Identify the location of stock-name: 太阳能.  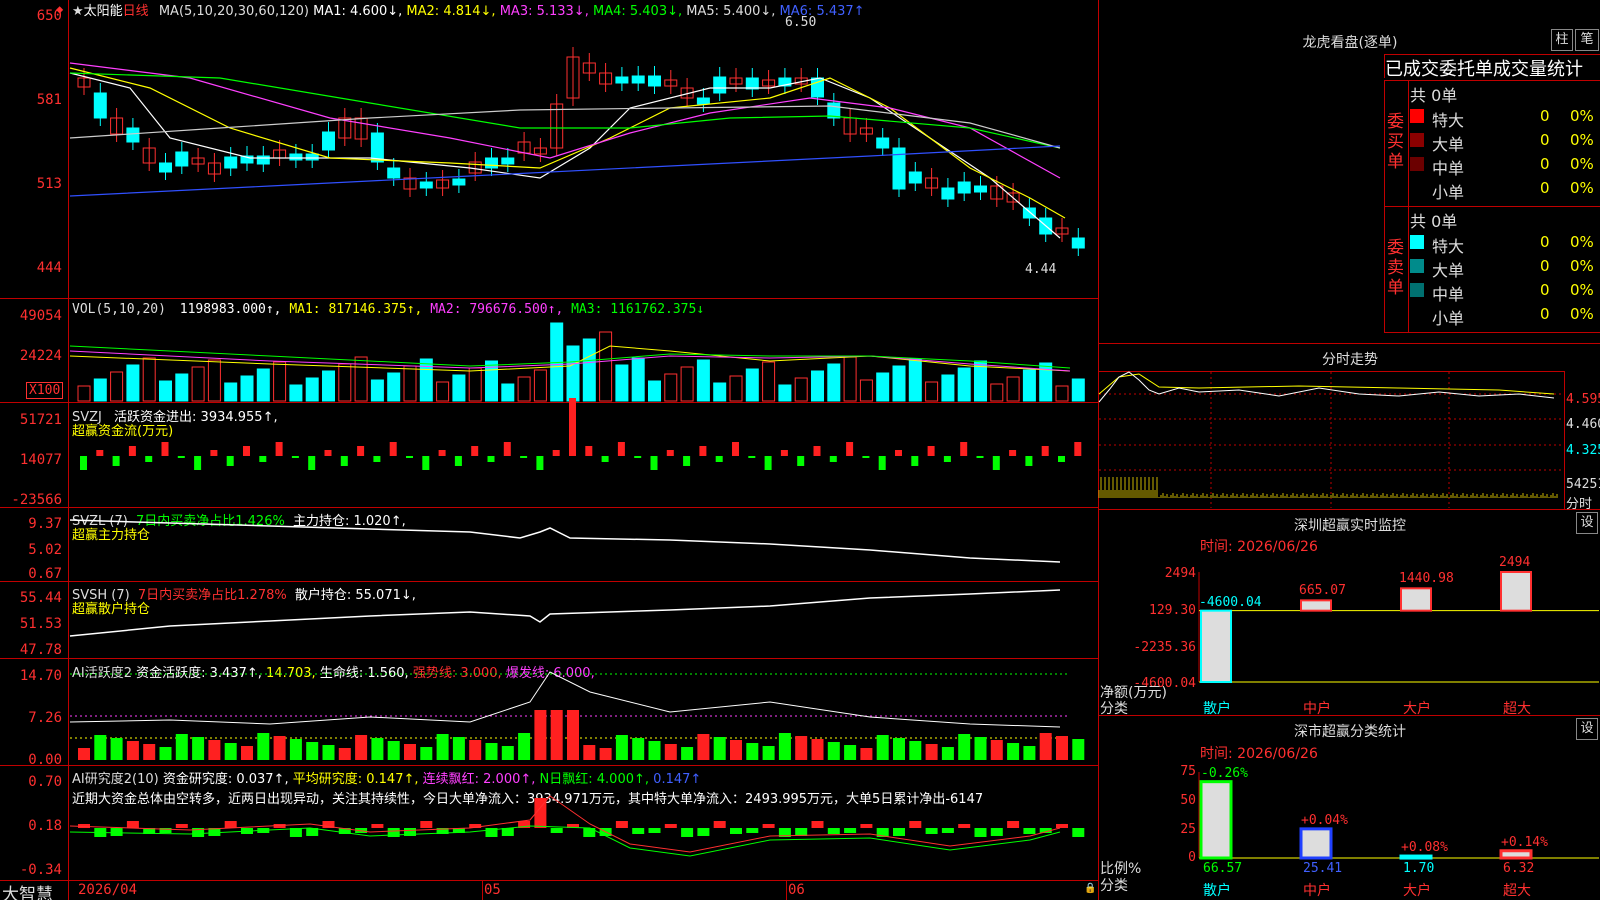
(103, 11).